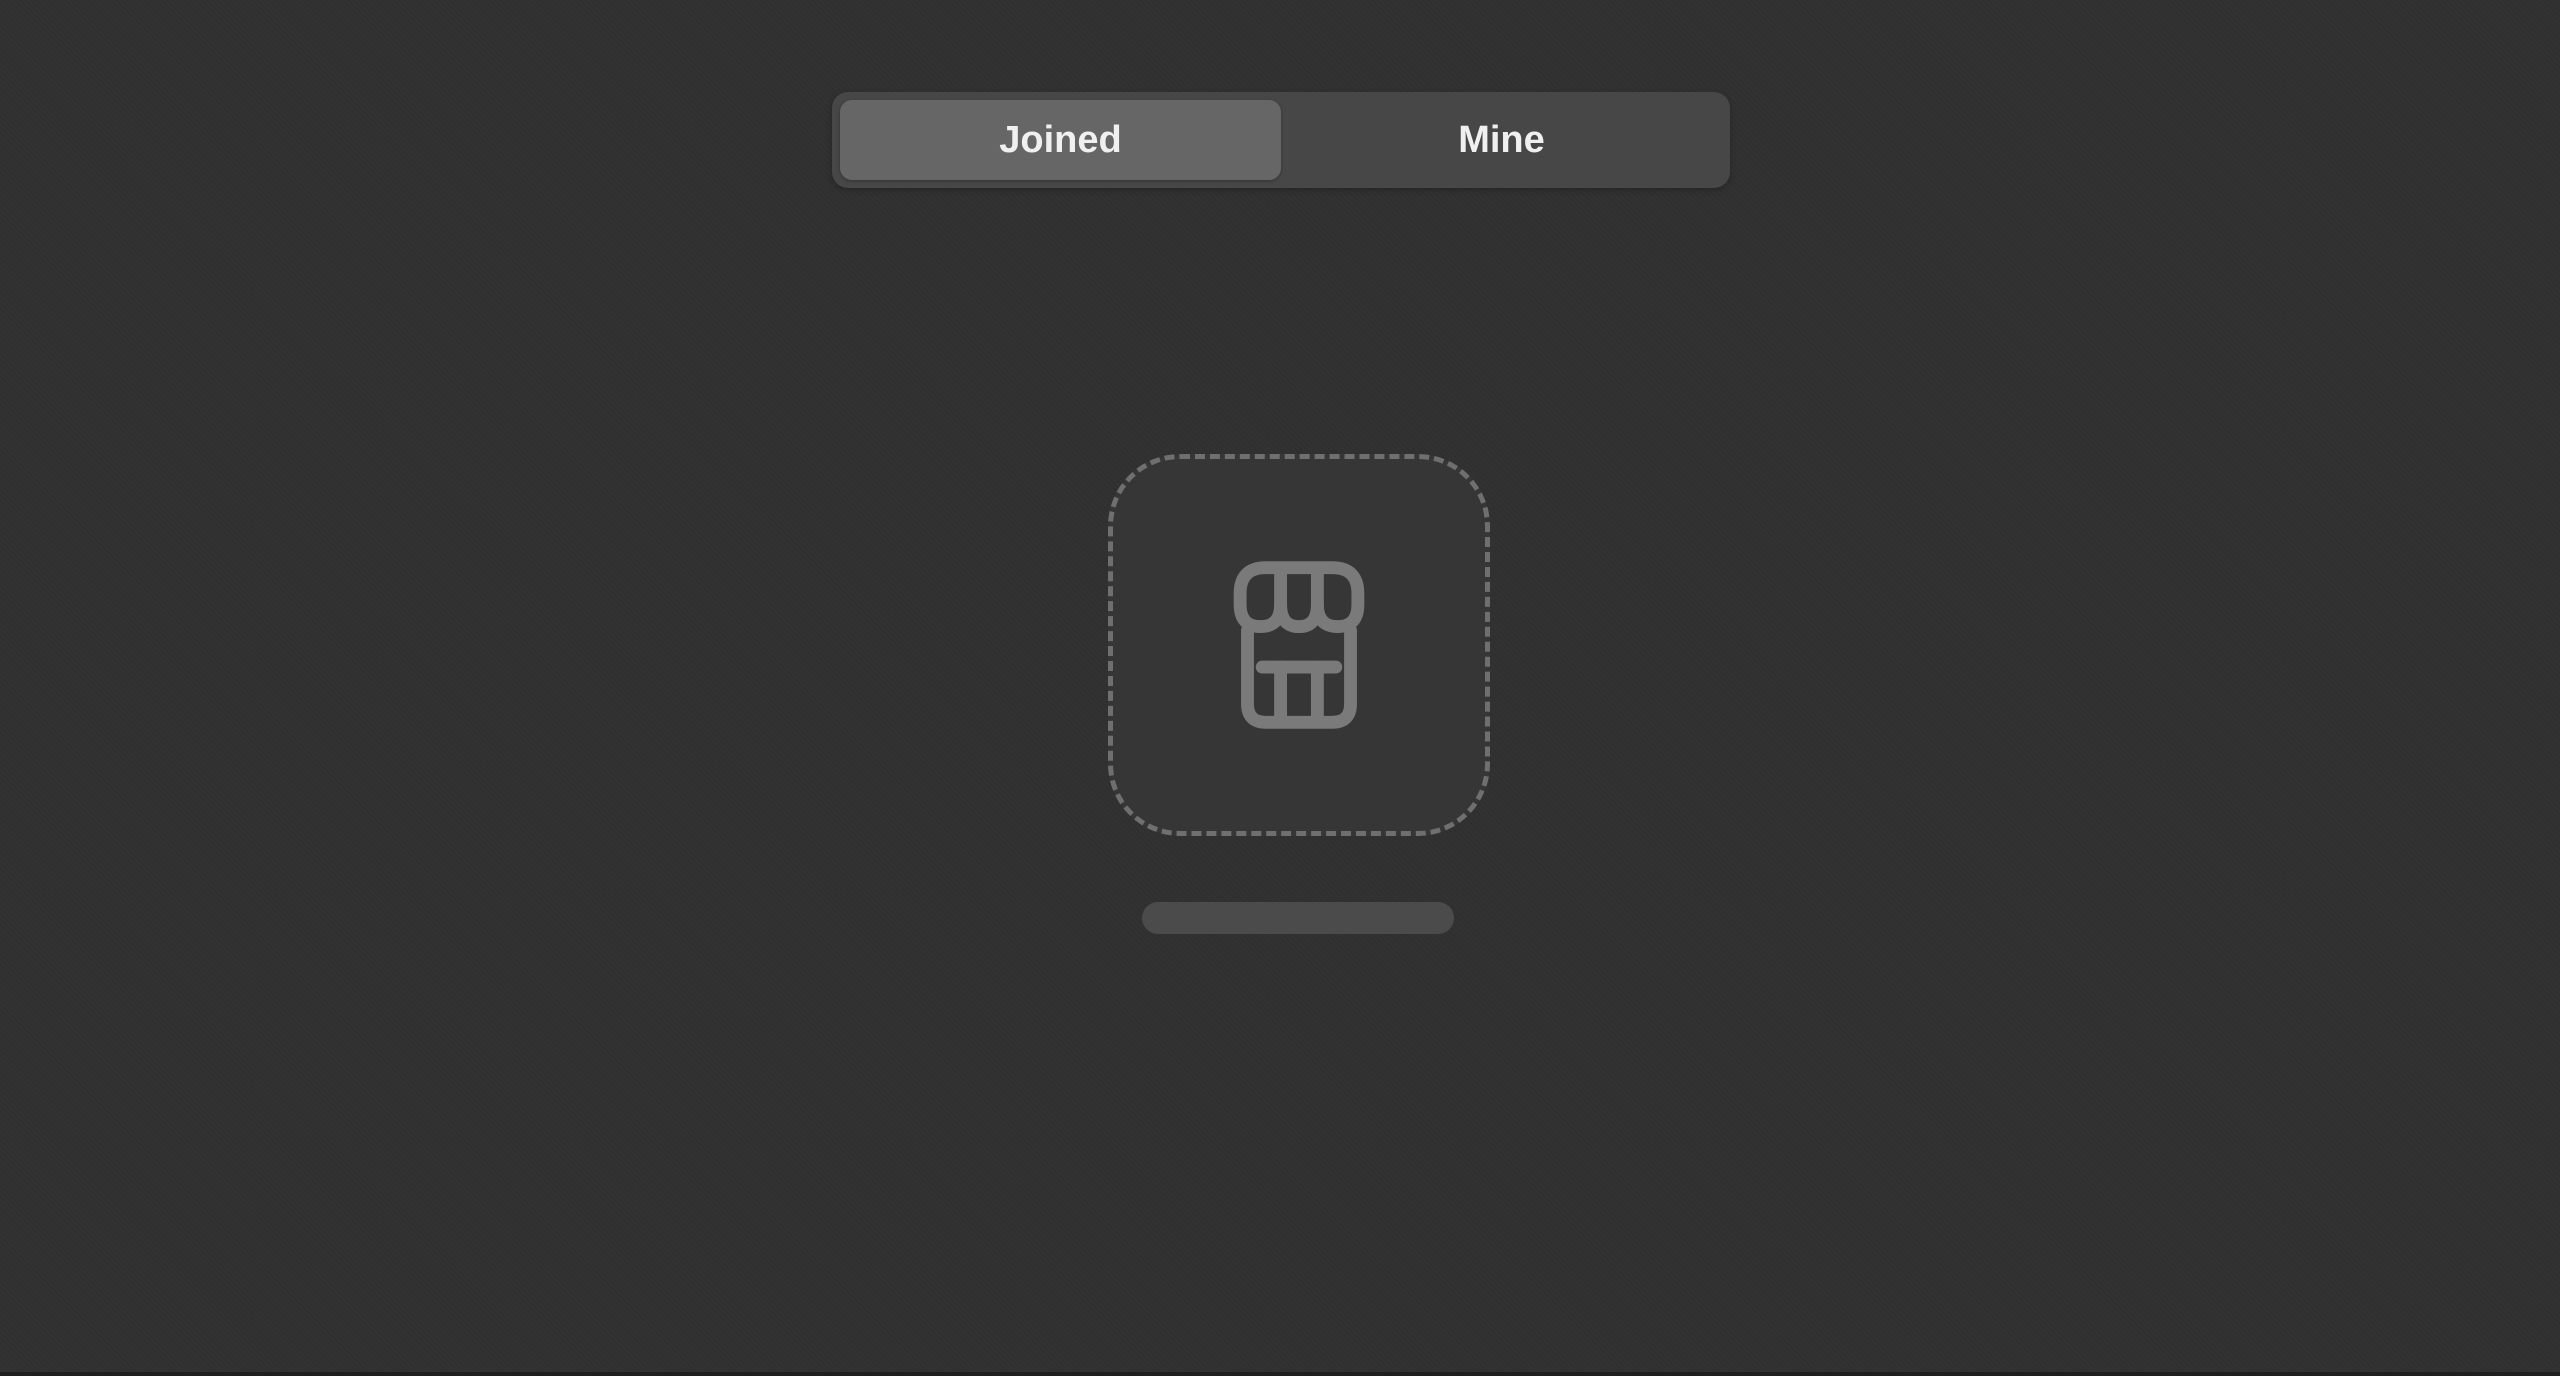  I want to click on storefront-icon, so click(1299, 645).